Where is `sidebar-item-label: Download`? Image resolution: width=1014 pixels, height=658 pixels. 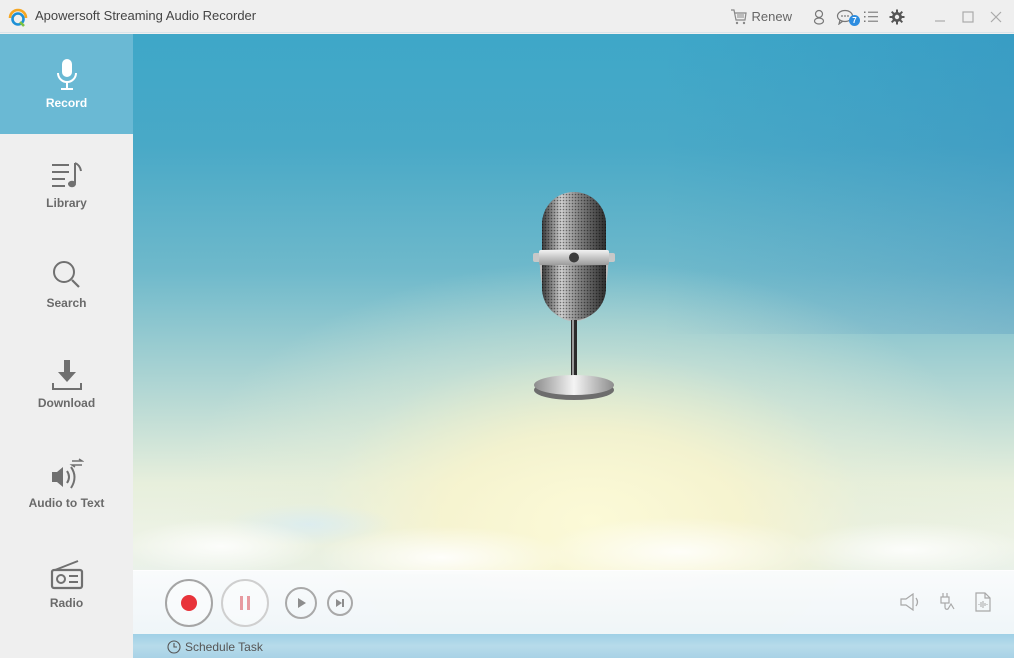 sidebar-item-label: Download is located at coordinates (66, 403).